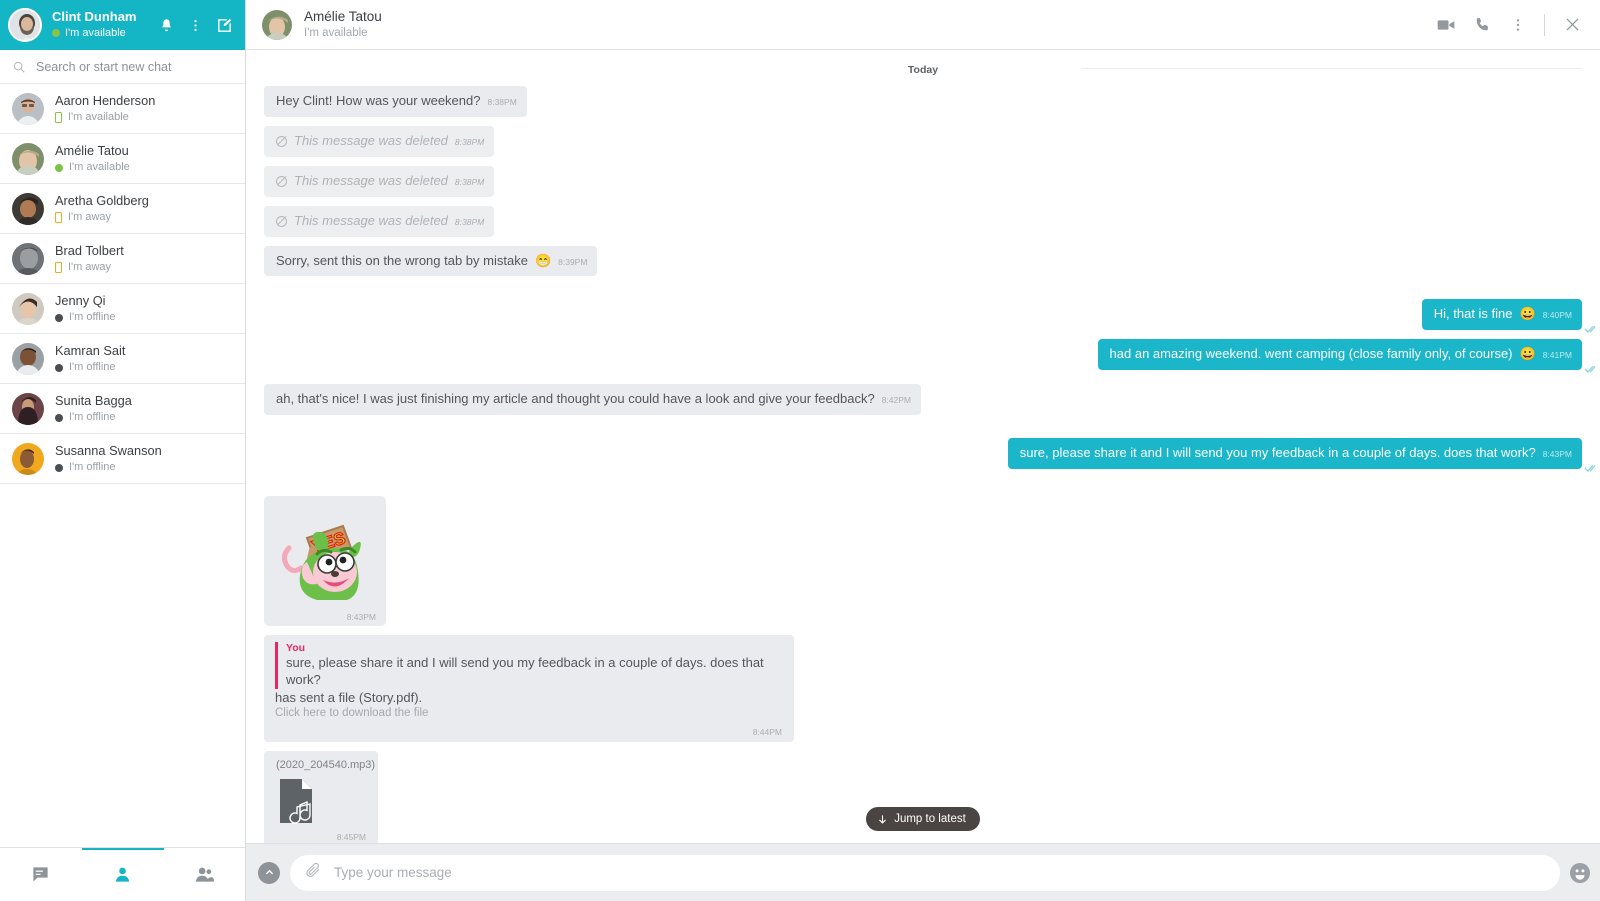 The height and width of the screenshot is (901, 1600). Describe the element at coordinates (1446, 25) in the screenshot. I see `video-call-icon` at that location.